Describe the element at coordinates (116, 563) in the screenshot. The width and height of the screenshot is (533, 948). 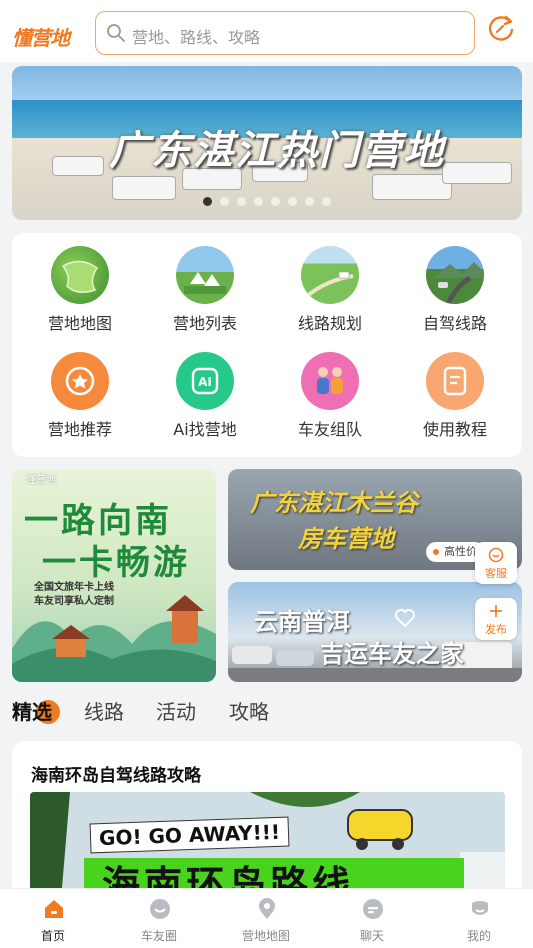
I see `promo-headline-2: 一卡畅游` at that location.